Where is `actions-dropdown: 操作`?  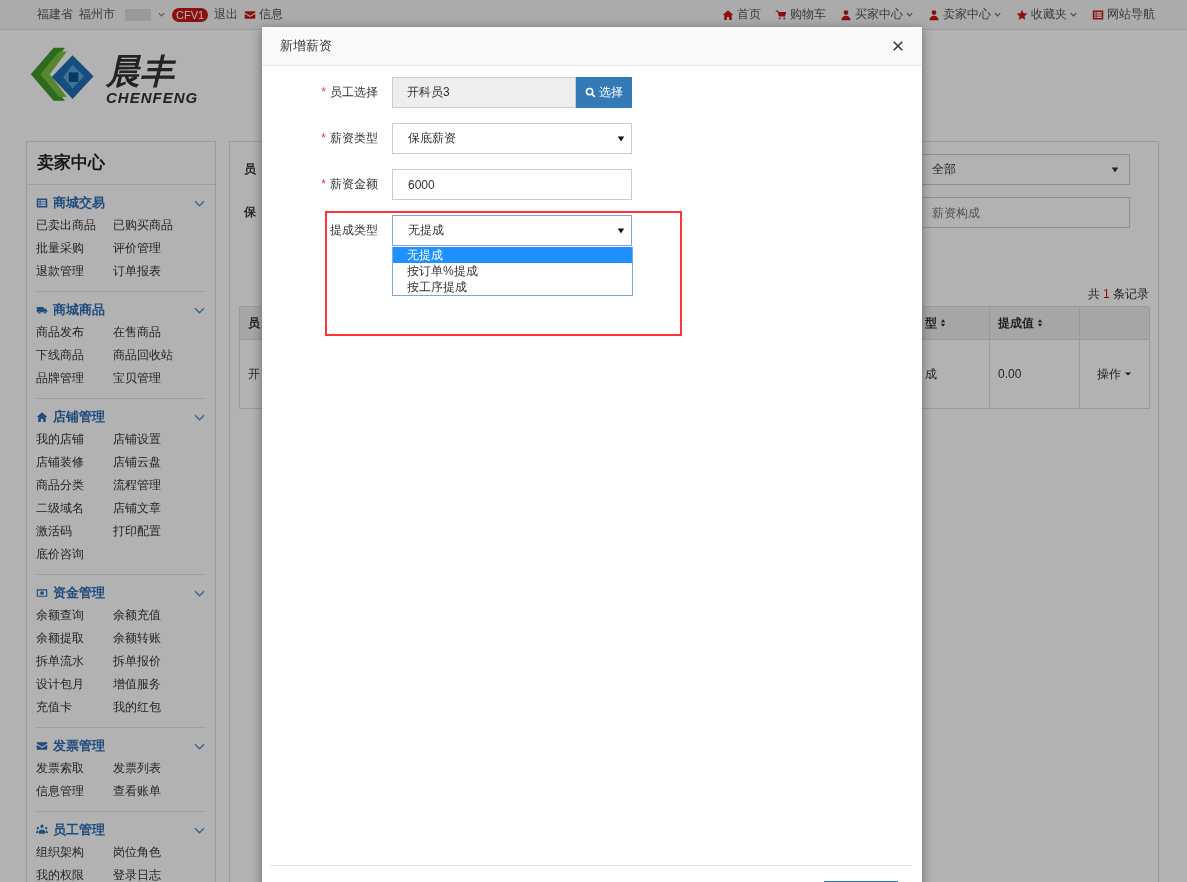
actions-dropdown: 操作 is located at coordinates (1114, 374).